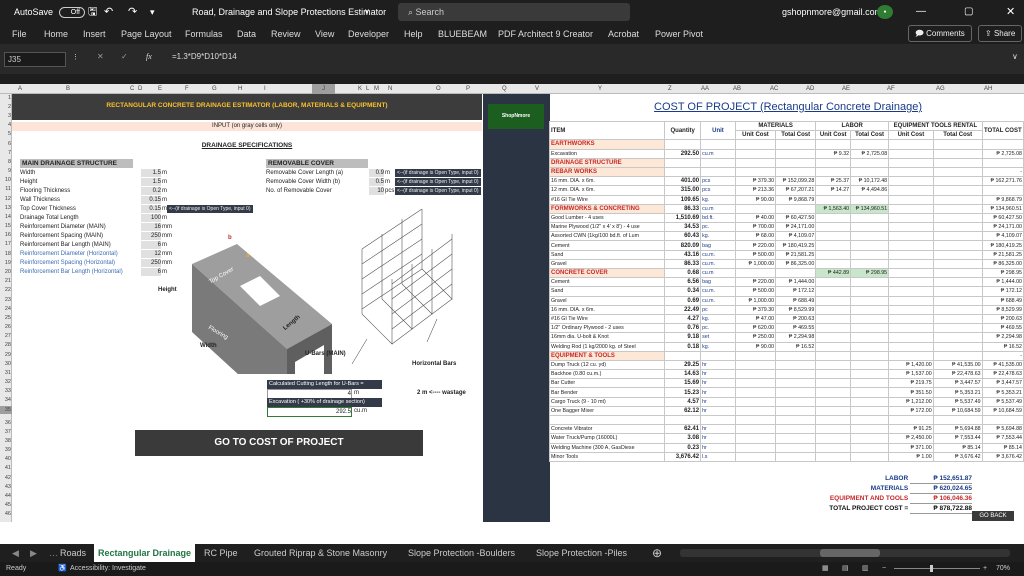 The image size is (1024, 576). What do you see at coordinates (360, 89) in the screenshot?
I see `col-header: K` at bounding box center [360, 89].